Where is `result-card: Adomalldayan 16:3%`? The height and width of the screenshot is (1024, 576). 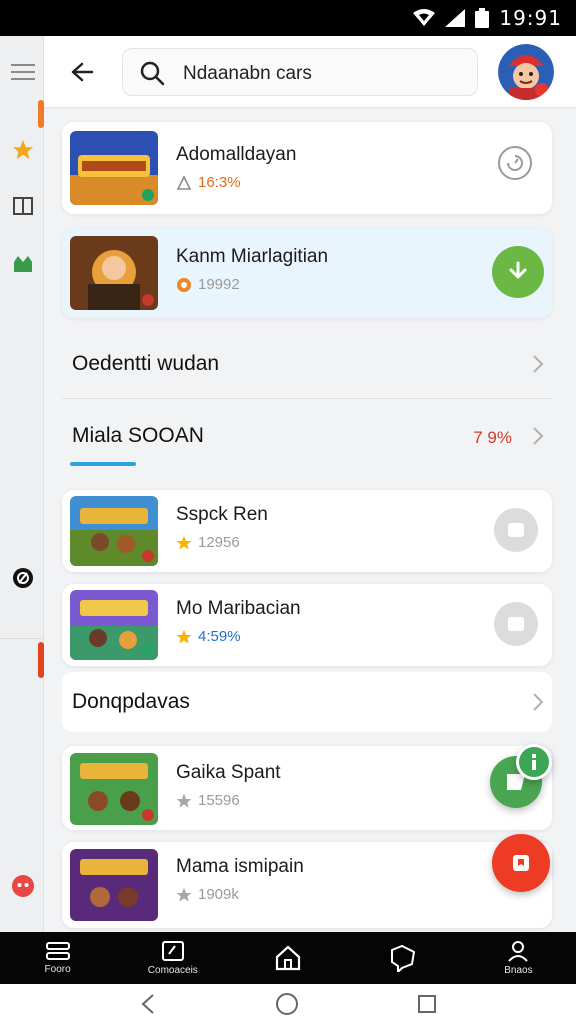 result-card: Adomalldayan 16:3% is located at coordinates (307, 168).